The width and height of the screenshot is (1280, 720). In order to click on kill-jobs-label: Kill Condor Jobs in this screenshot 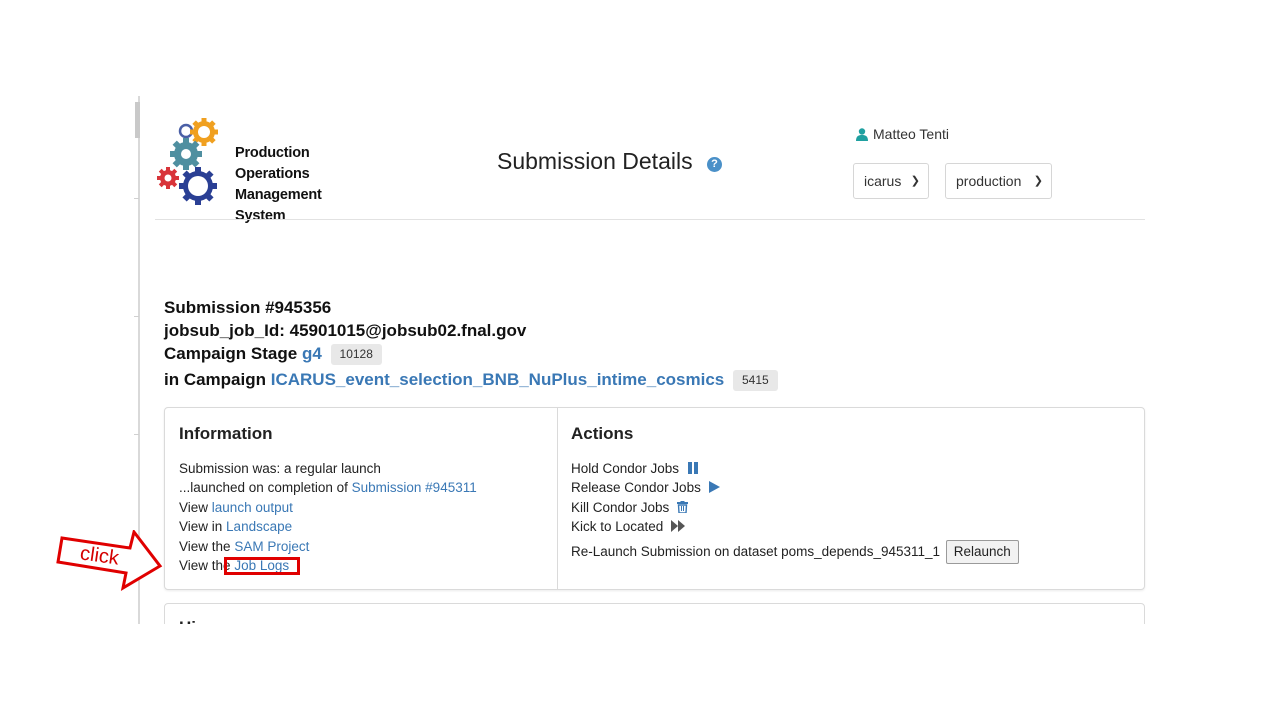, I will do `click(620, 507)`.